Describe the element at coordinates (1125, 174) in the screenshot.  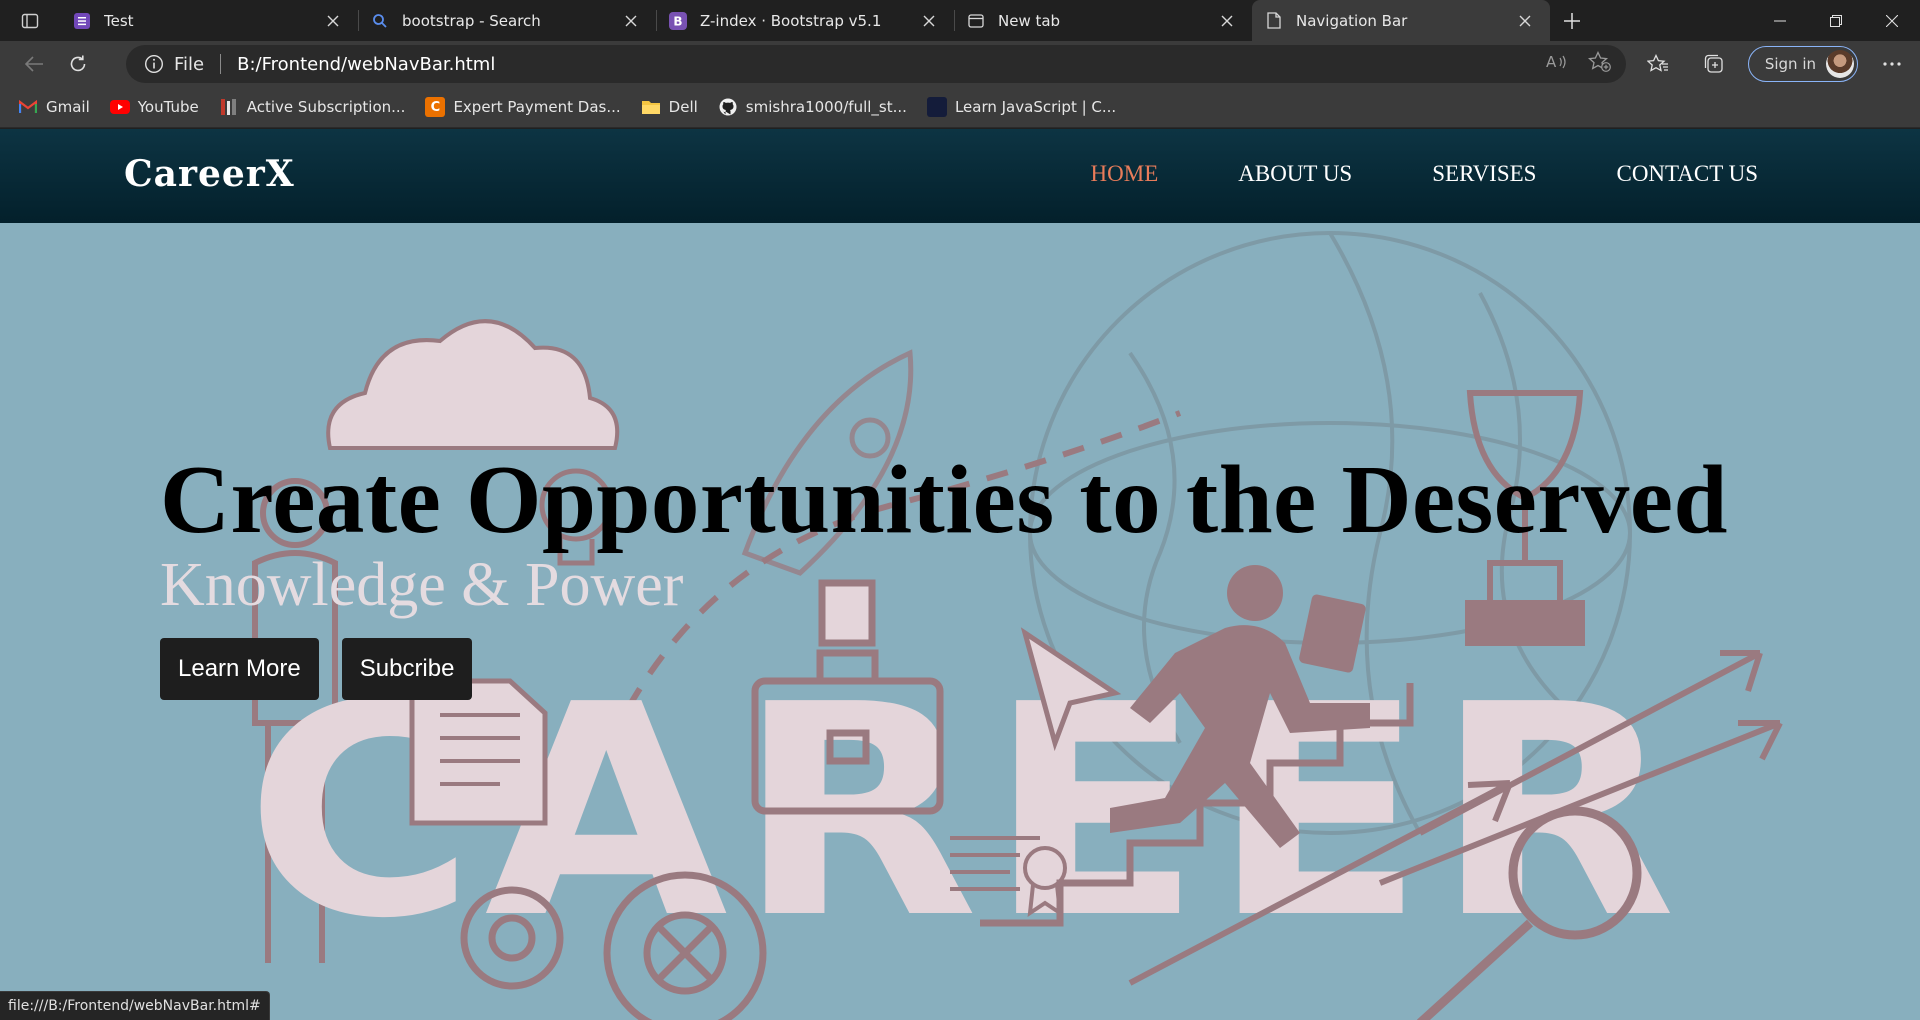
I see `nav-link-home: HOME` at that location.